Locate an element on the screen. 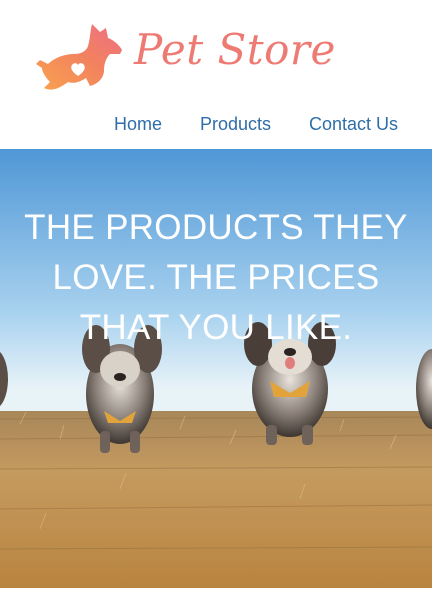 The width and height of the screenshot is (432, 597). page-bottom-strip is located at coordinates (216, 592).